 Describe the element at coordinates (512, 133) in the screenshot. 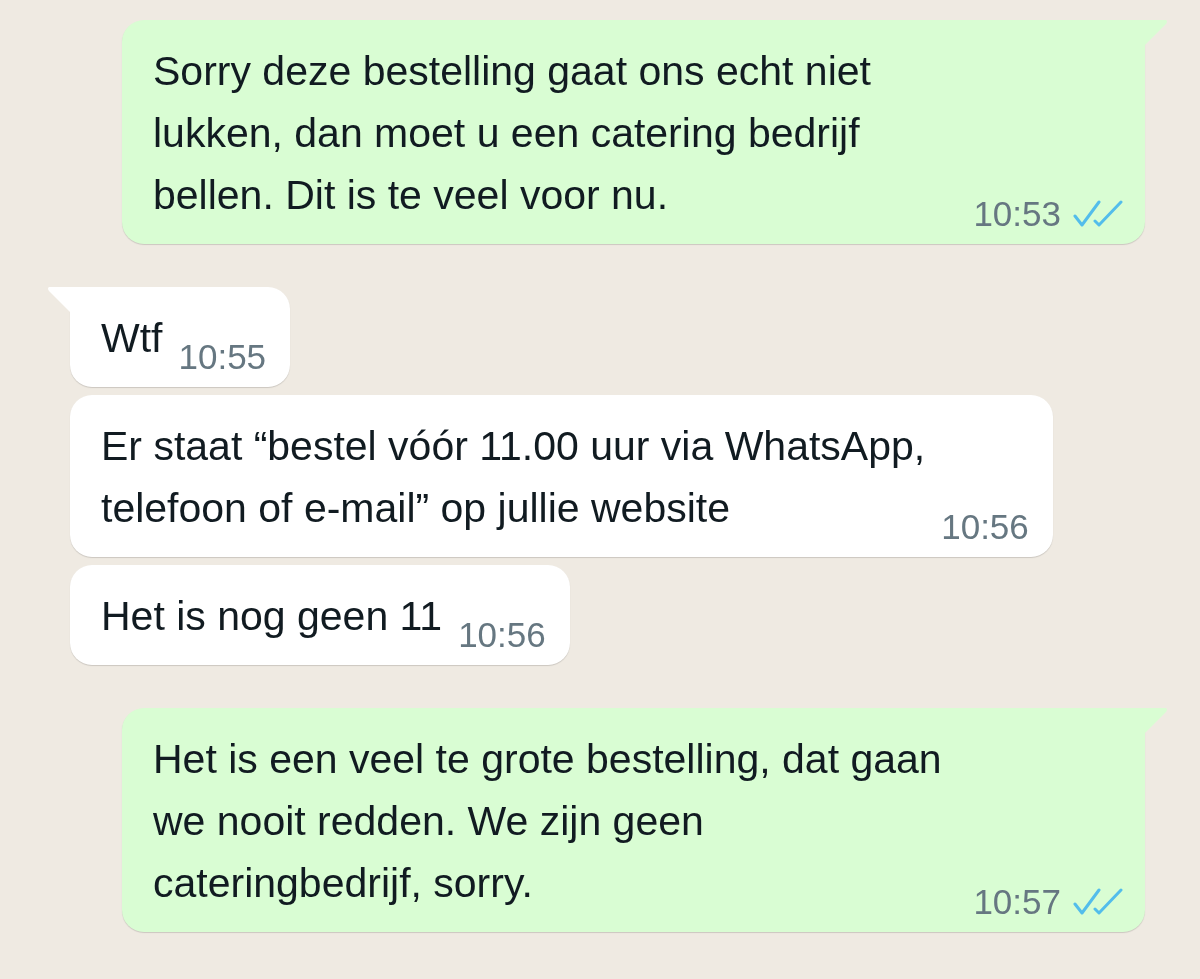

I see `message-text: Sorry deze bestelling gaat ons echt niet lukken, dan moet u een catering bedrijf bellen. Dit is te veel voor nu.` at that location.